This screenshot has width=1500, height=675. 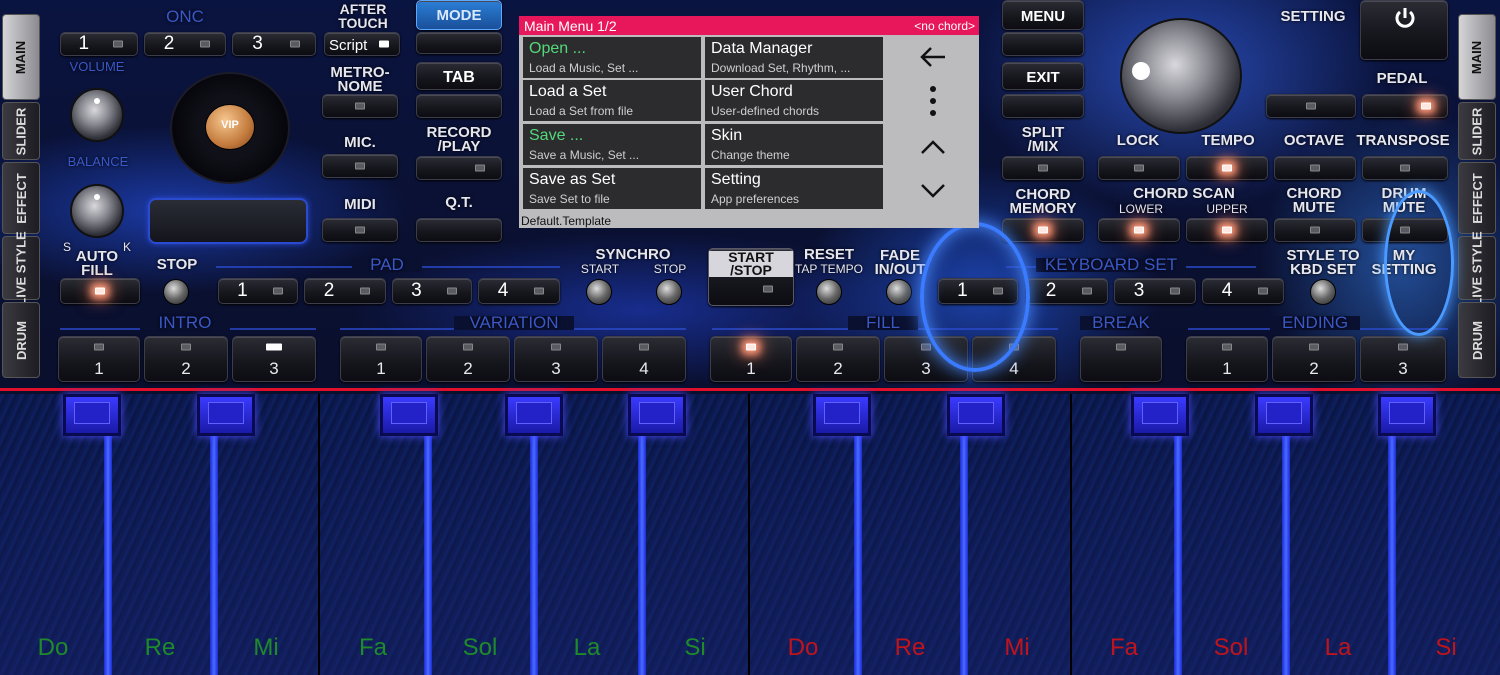 What do you see at coordinates (1125, 534) in the screenshot?
I see `white-key-fa-high: Fa` at bounding box center [1125, 534].